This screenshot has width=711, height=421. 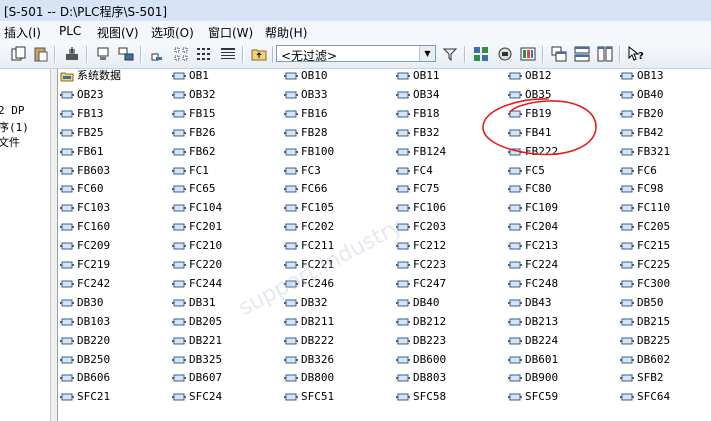 I want to click on block-item: OB23, so click(x=82, y=95).